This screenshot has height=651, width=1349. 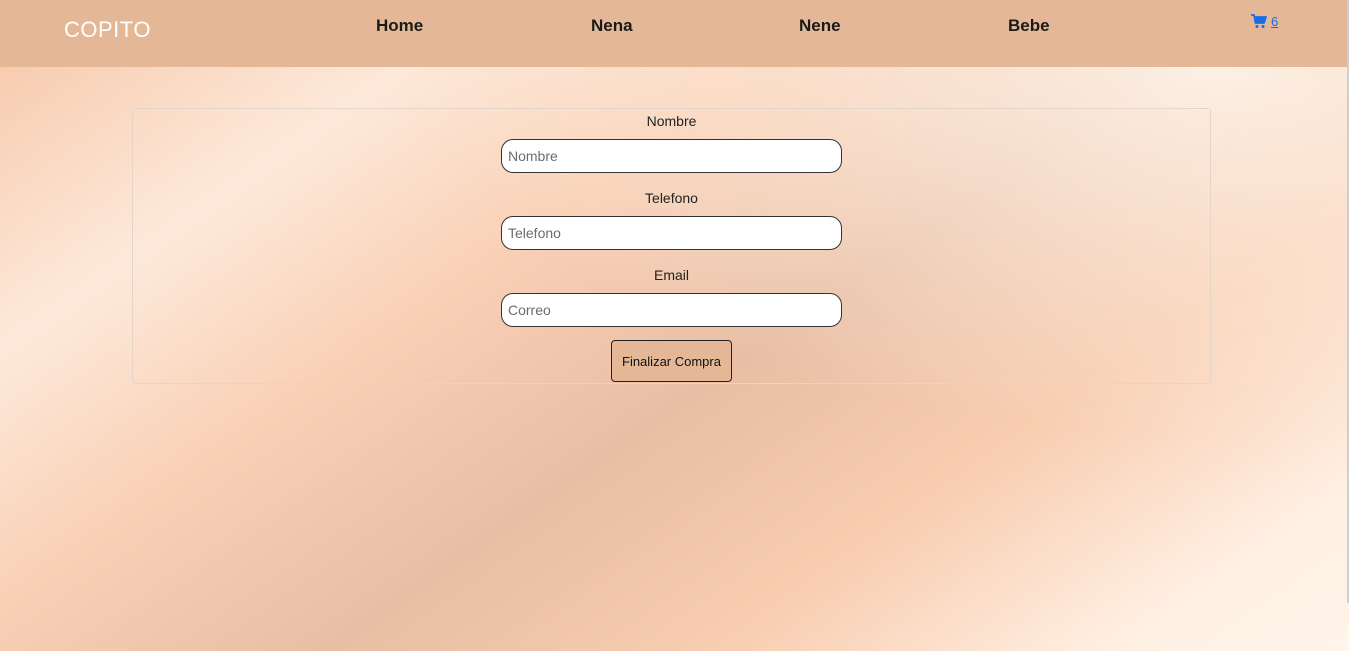 I want to click on navbar: COPITO Home Nena Nene Bebe 6, so click(x=673, y=33).